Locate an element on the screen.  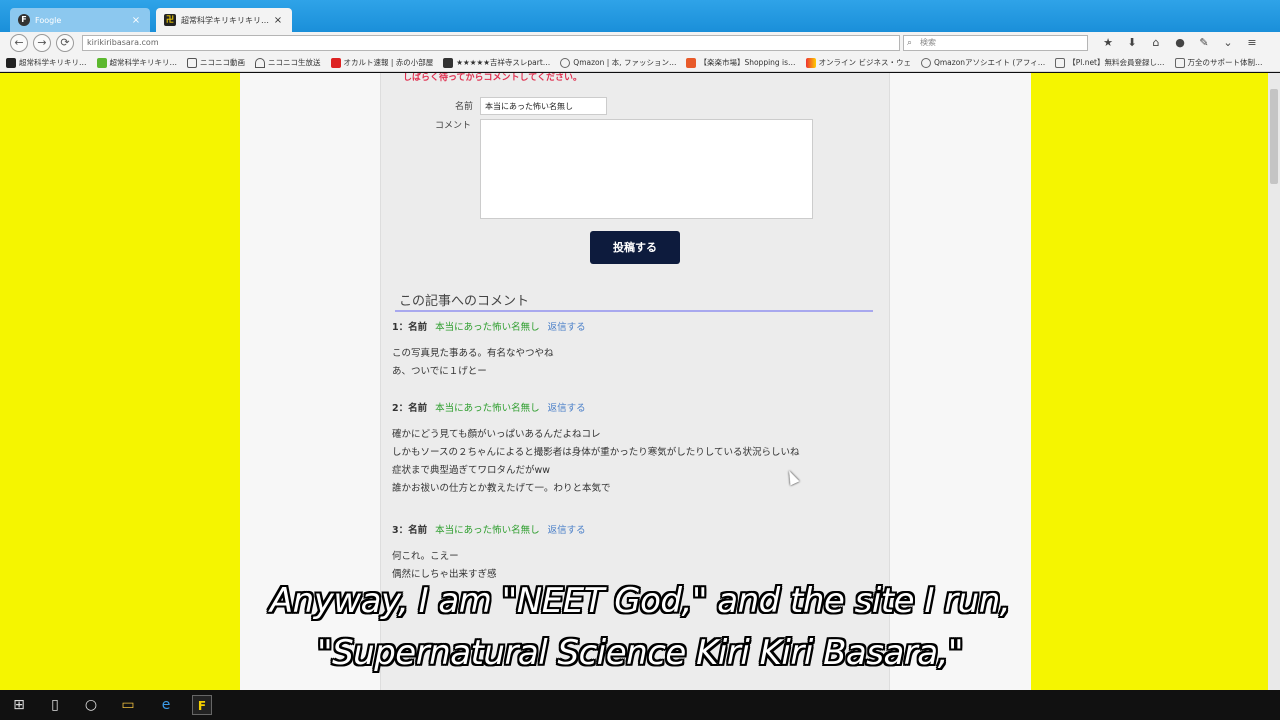
home-icon: ⌂ is located at coordinates (1156, 43).